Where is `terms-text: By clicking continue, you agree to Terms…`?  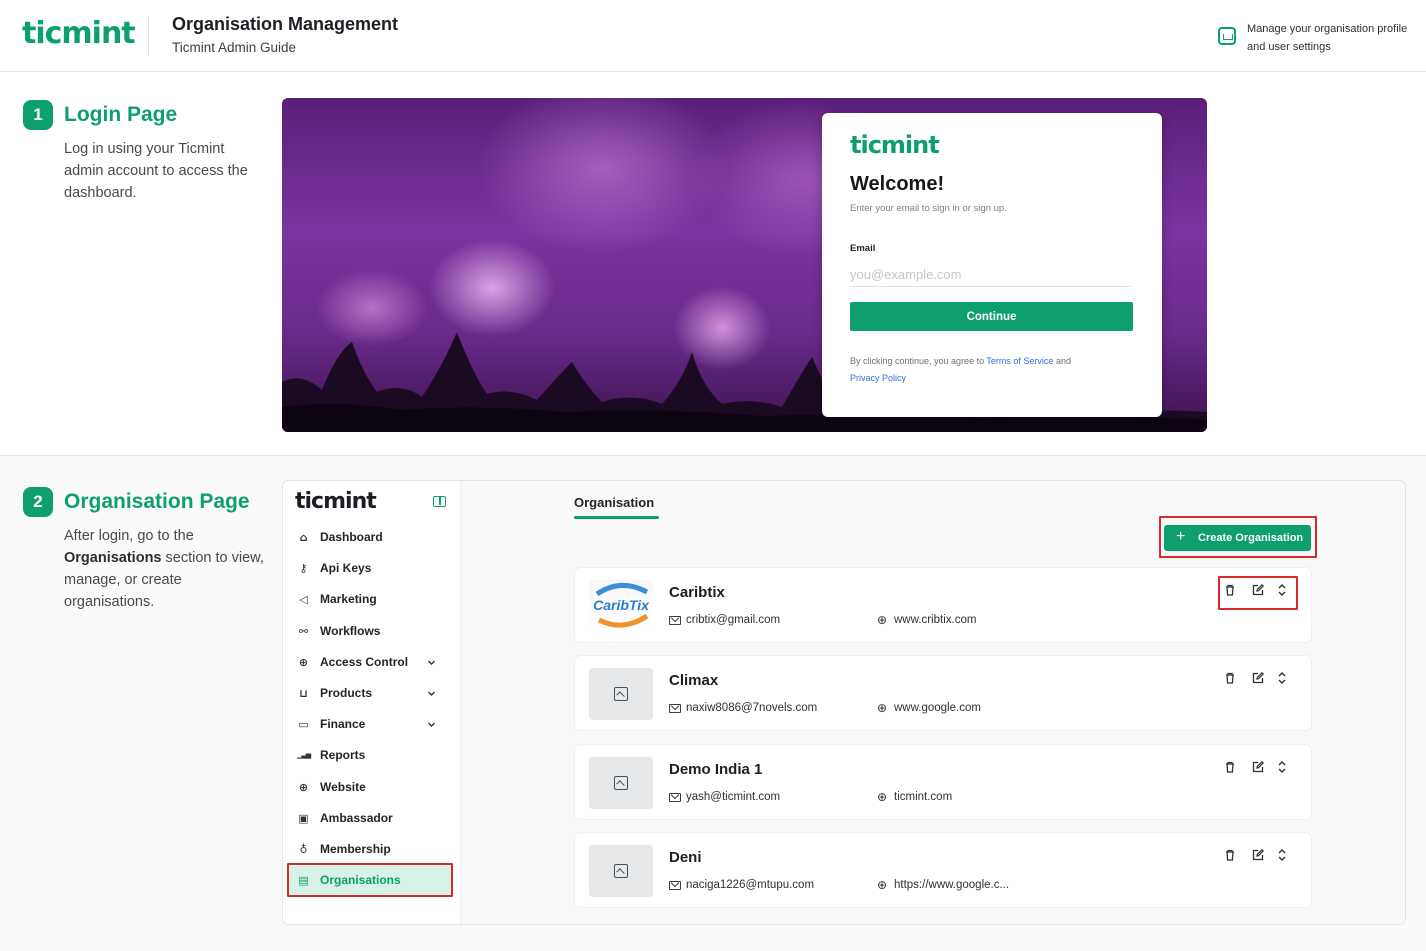
terms-text: By clicking continue, you agree to Terms… is located at coordinates (980, 370).